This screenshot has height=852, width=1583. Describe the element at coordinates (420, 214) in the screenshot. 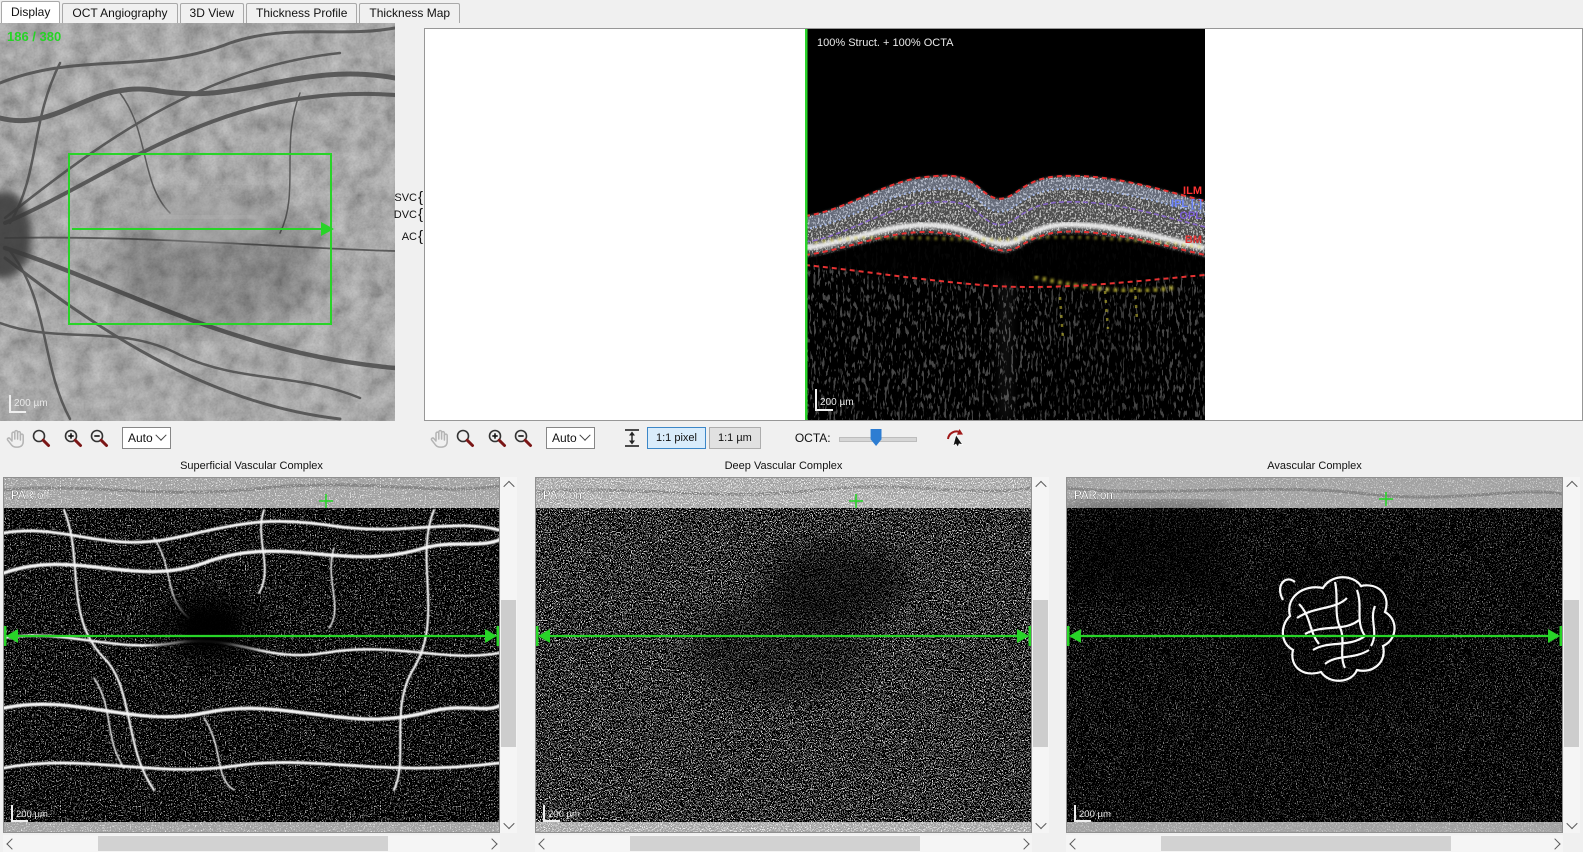

I see `dvc-brace: {` at that location.